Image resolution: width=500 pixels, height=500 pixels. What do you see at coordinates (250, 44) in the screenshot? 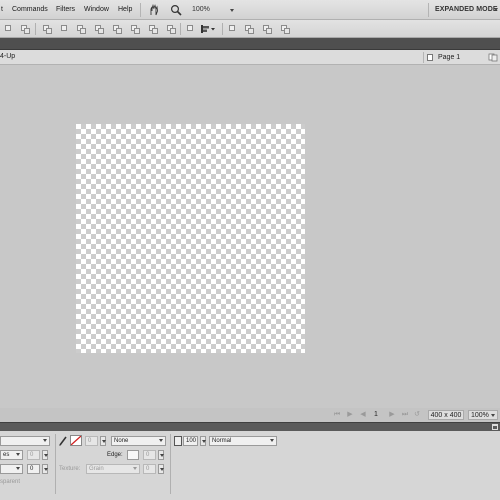
I see `panel-tab-strip` at bounding box center [250, 44].